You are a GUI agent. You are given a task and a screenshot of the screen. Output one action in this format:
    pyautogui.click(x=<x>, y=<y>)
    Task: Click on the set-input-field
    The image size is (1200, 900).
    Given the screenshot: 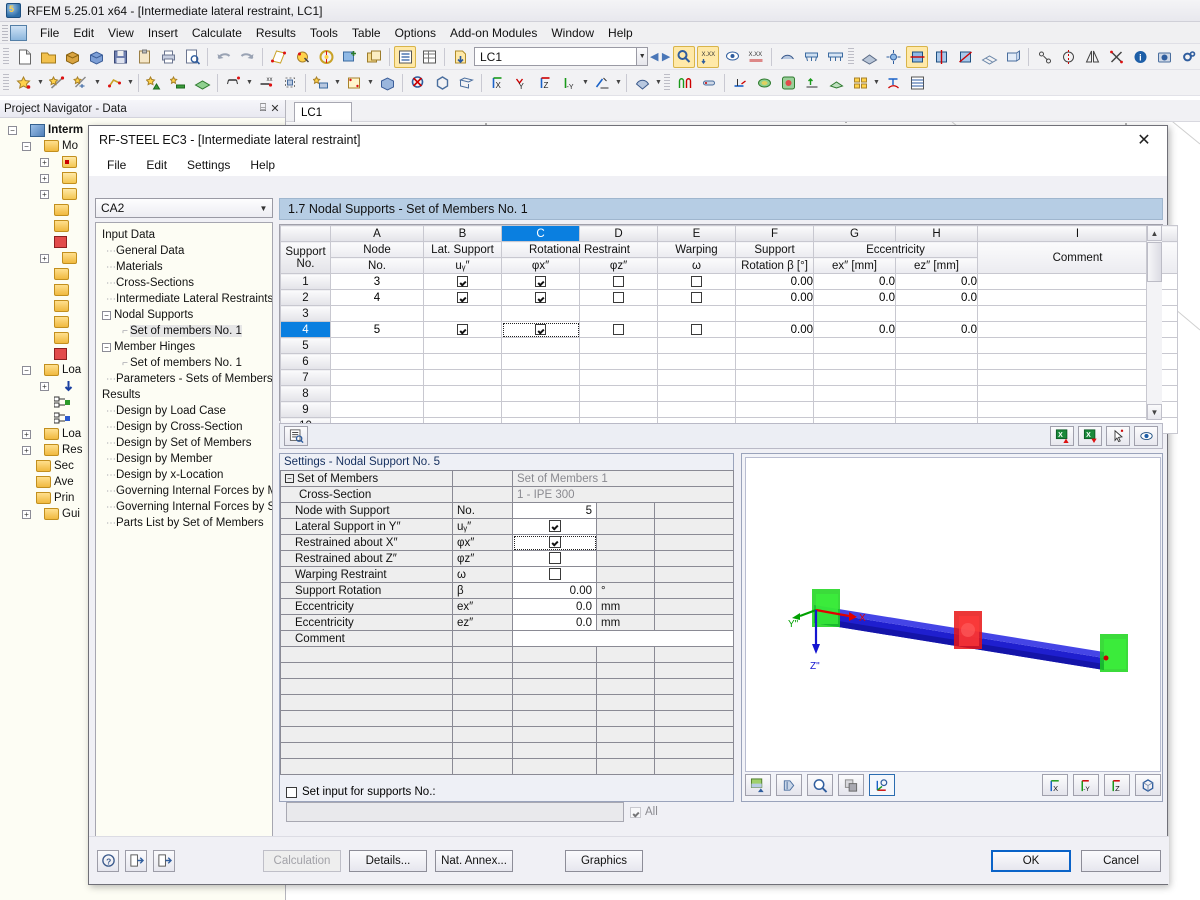 What is the action you would take?
    pyautogui.click(x=455, y=812)
    